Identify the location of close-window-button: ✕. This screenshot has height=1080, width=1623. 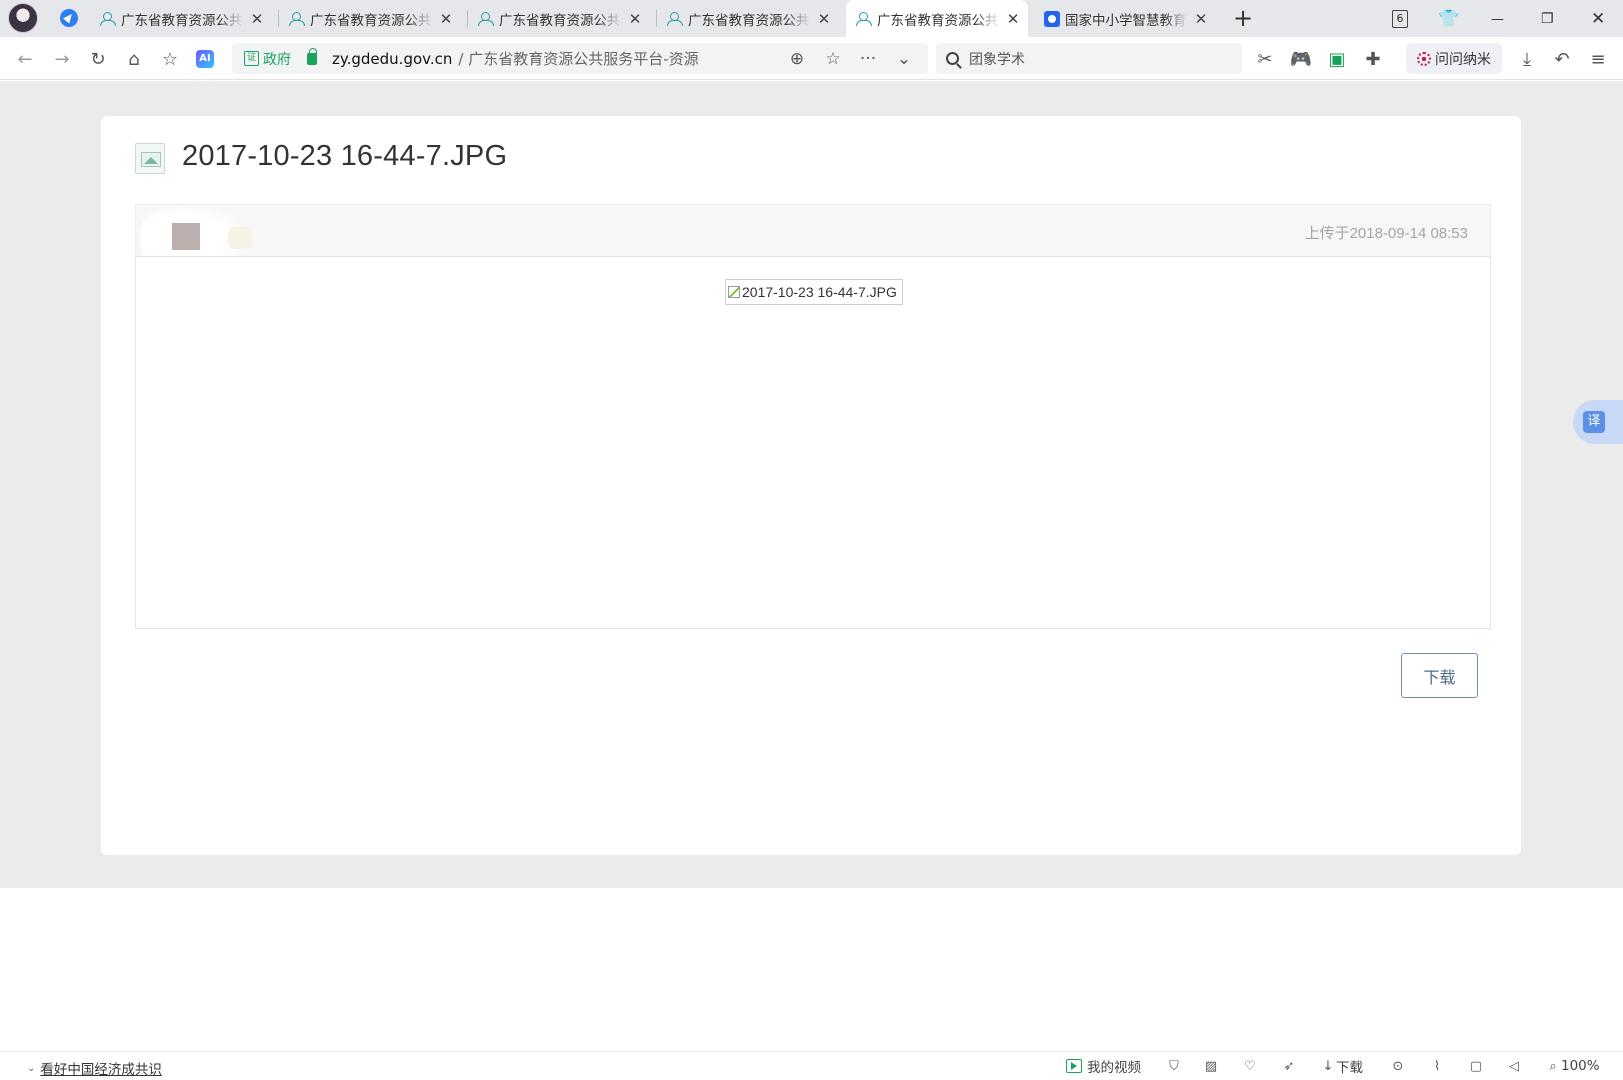
(1598, 19).